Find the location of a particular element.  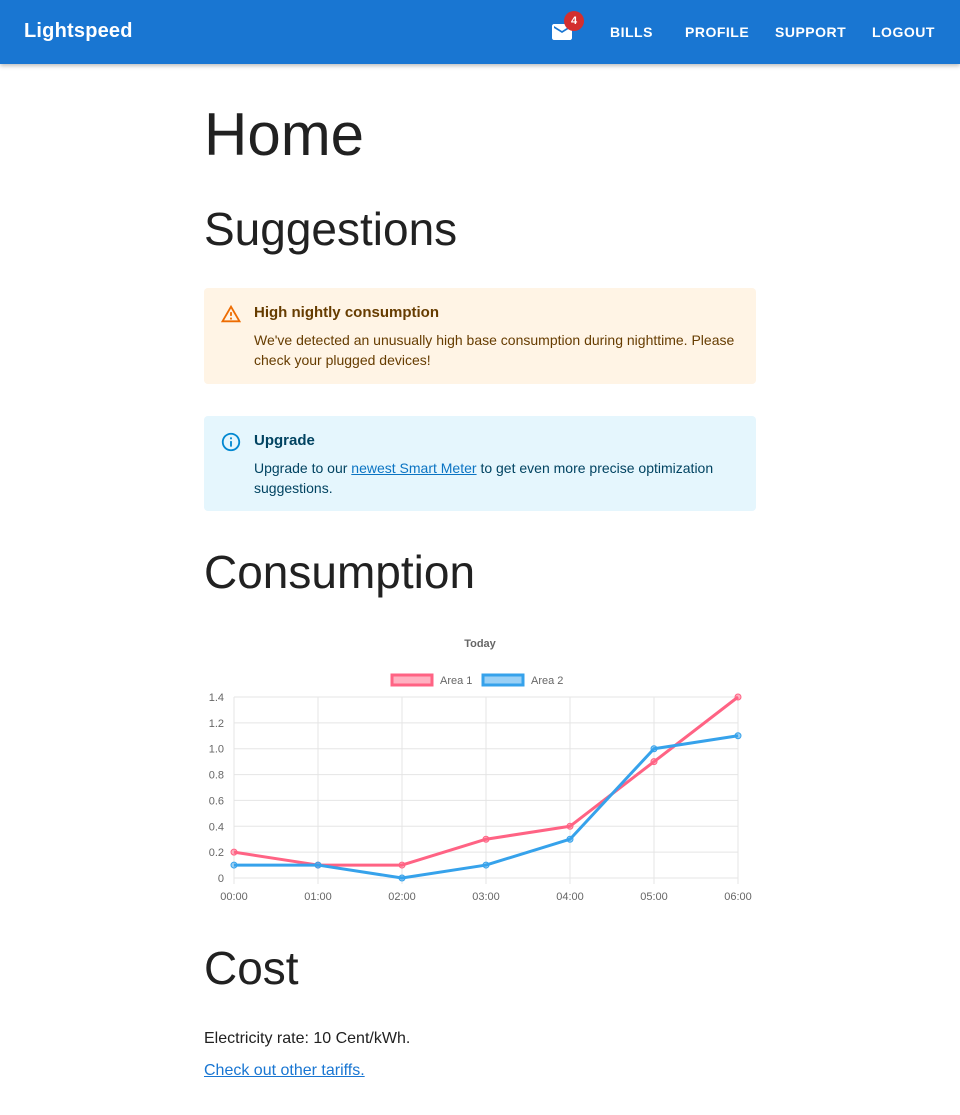

legend-label: Area 1 is located at coordinates (456, 681).